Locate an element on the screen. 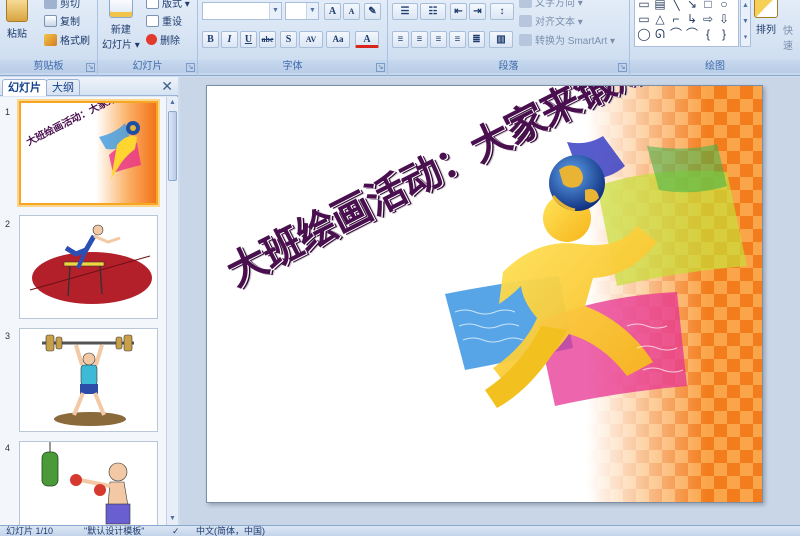  close-pane-icon: ✕ is located at coordinates (167, 86).